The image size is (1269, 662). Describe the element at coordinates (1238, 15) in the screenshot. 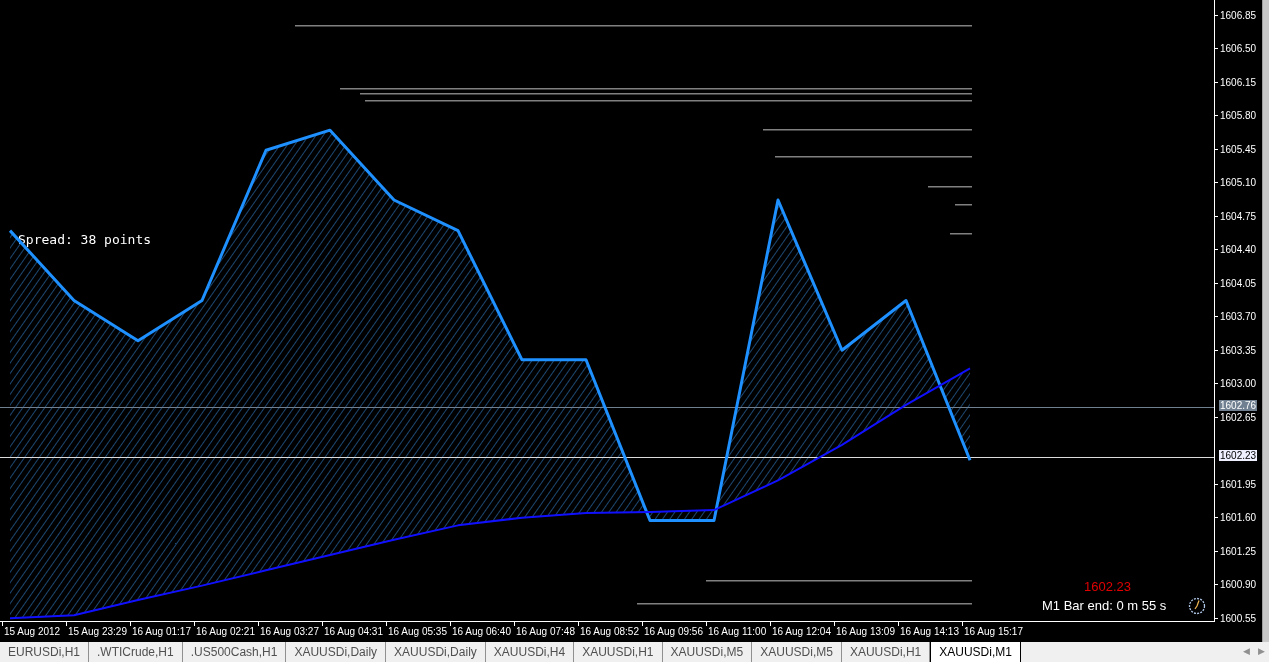

I see `price-tick-label: 1606.85` at that location.